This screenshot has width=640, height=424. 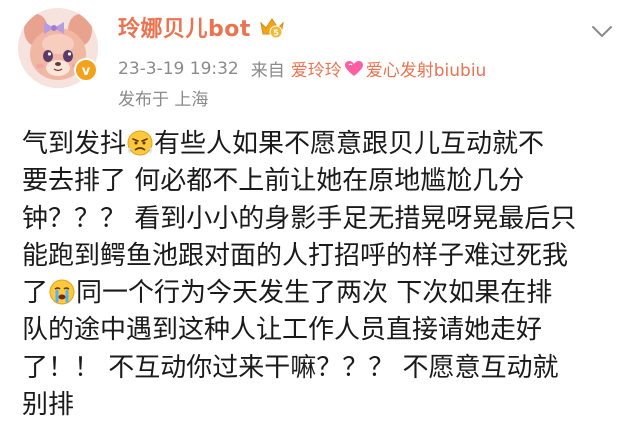 I want to click on post-body-line: 队的途中遇到这种人让工作人员直接请她走好, so click(x=322, y=330).